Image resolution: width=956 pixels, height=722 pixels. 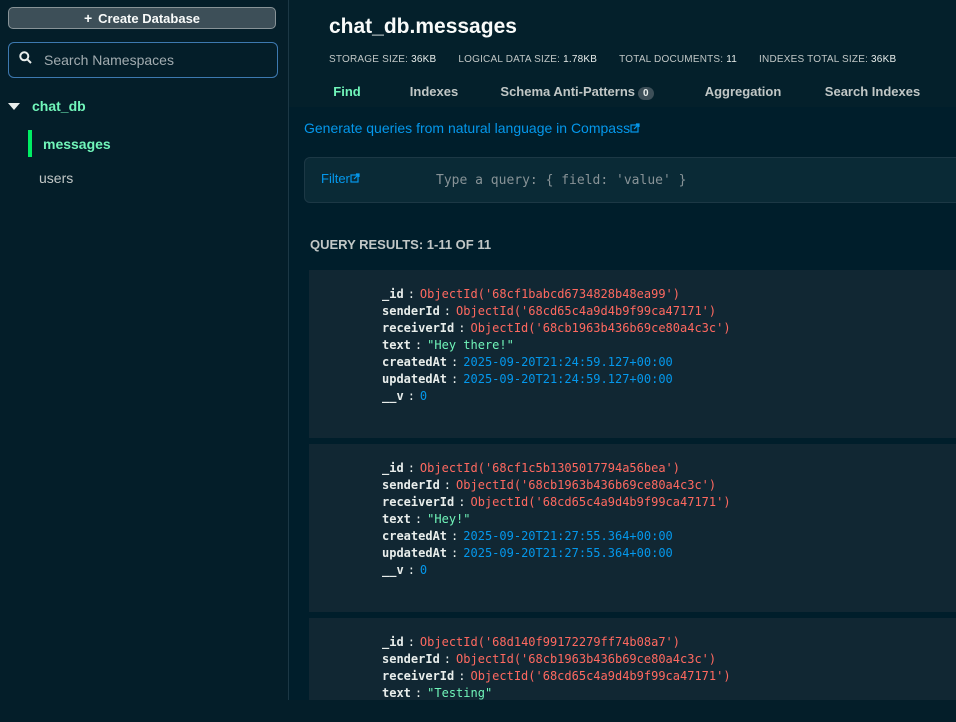 I want to click on doc-field: createdAt:2025-09-20T21:27:55.364+00:00, so click(x=527, y=536).